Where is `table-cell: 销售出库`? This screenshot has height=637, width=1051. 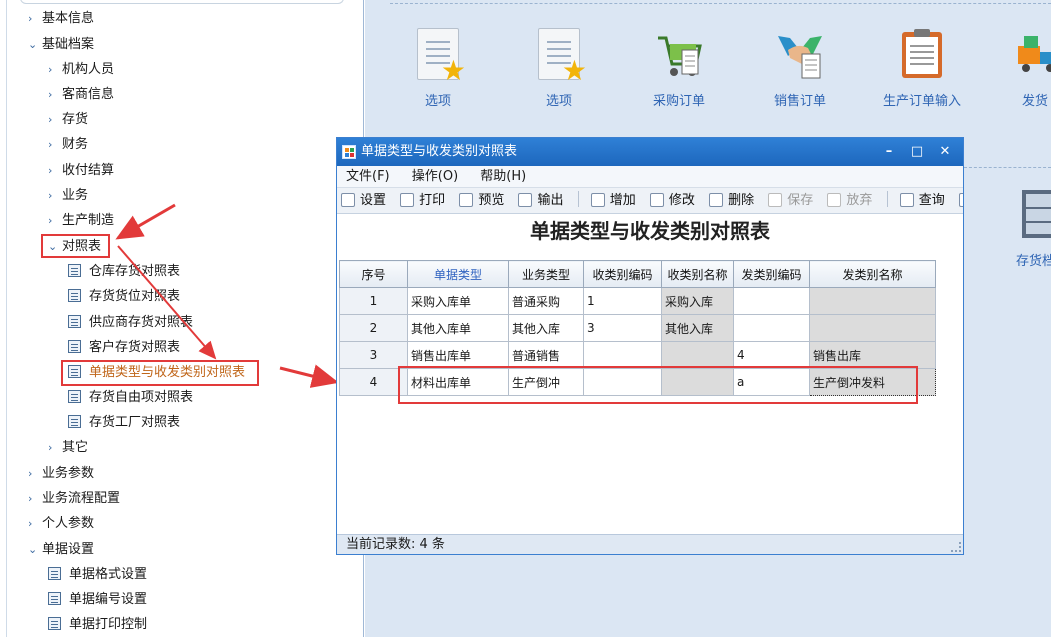 table-cell: 销售出库 is located at coordinates (872, 355).